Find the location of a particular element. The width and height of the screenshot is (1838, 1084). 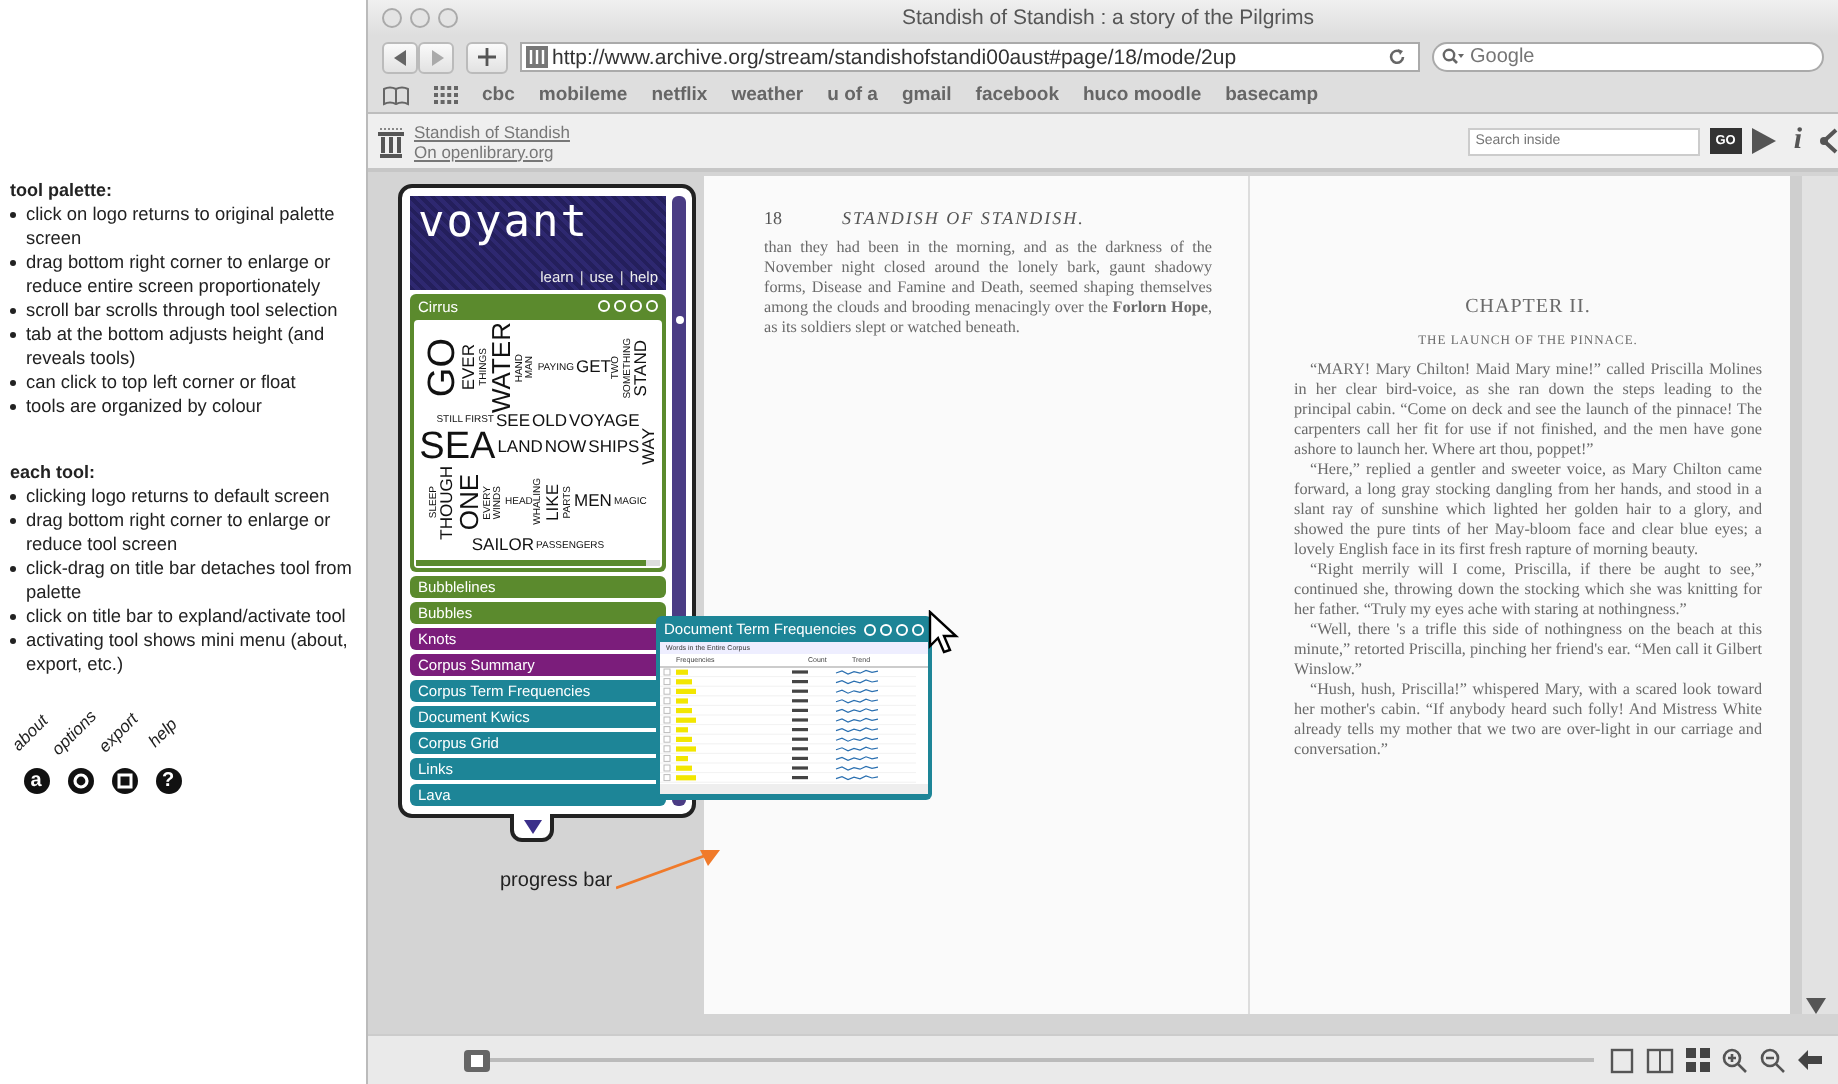

slider-thumb is located at coordinates (477, 1060).